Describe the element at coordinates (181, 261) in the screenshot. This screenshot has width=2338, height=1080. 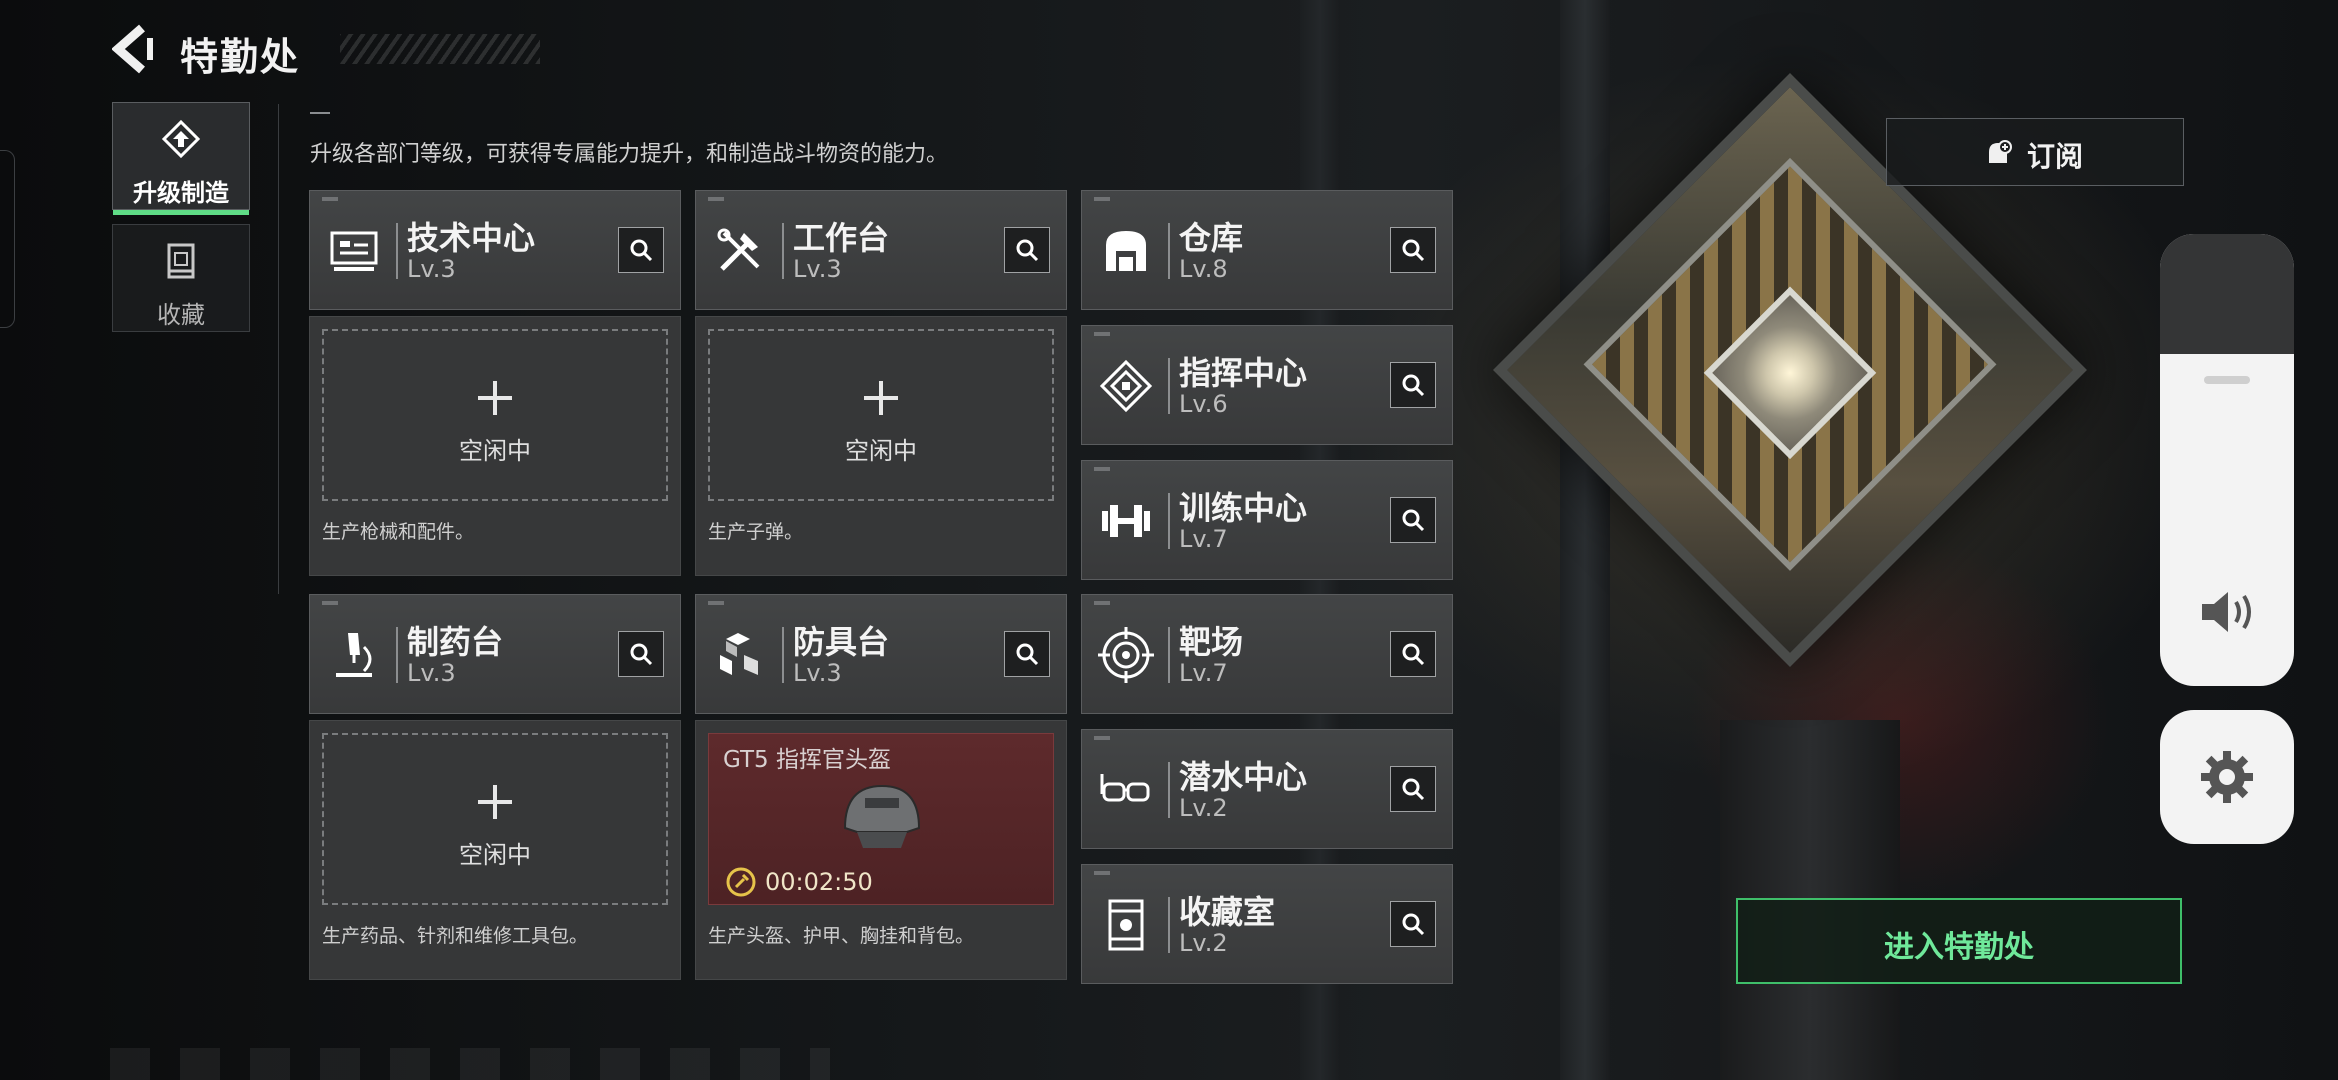
I see `collection-icon` at that location.